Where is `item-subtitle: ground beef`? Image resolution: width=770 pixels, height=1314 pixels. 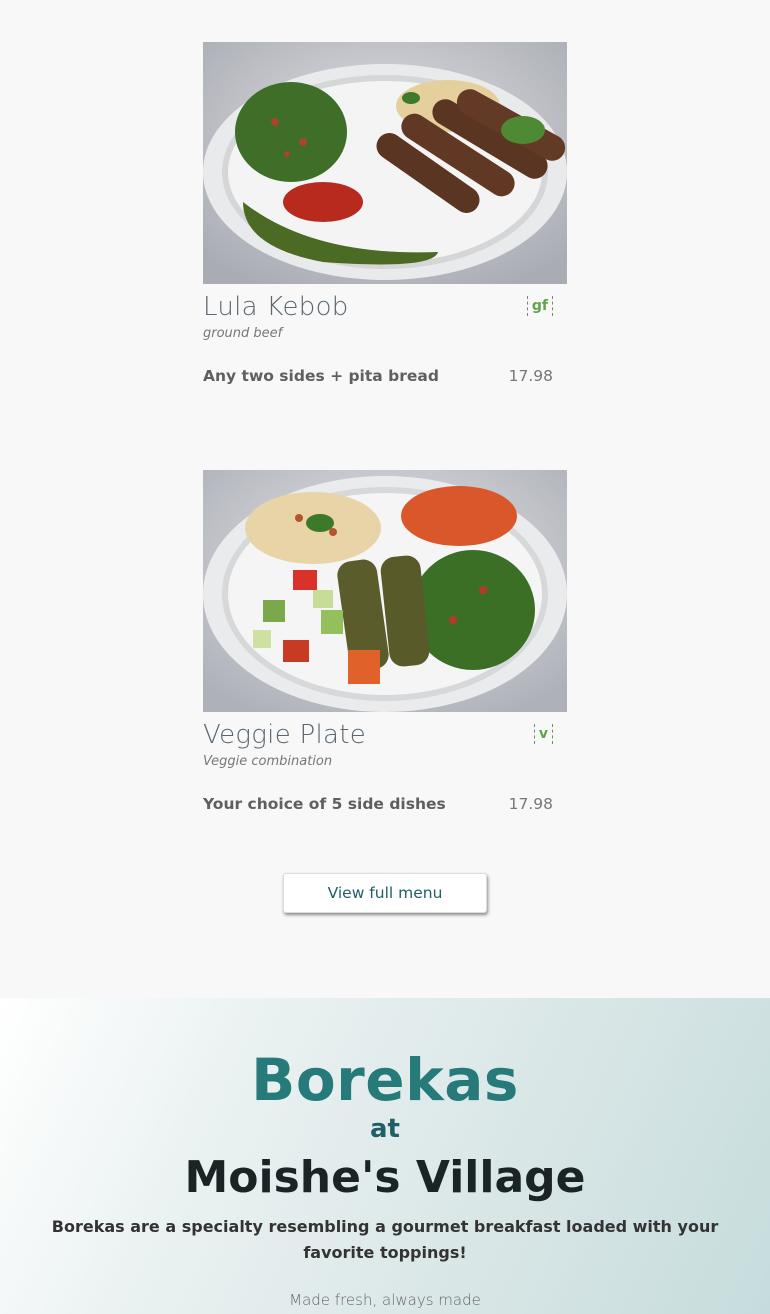
item-subtitle: ground beef is located at coordinates (243, 333).